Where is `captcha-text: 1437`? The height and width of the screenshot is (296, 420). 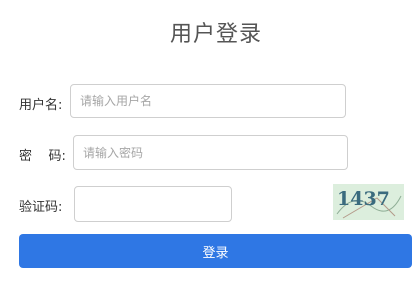
captcha-text: 1437 is located at coordinates (363, 199).